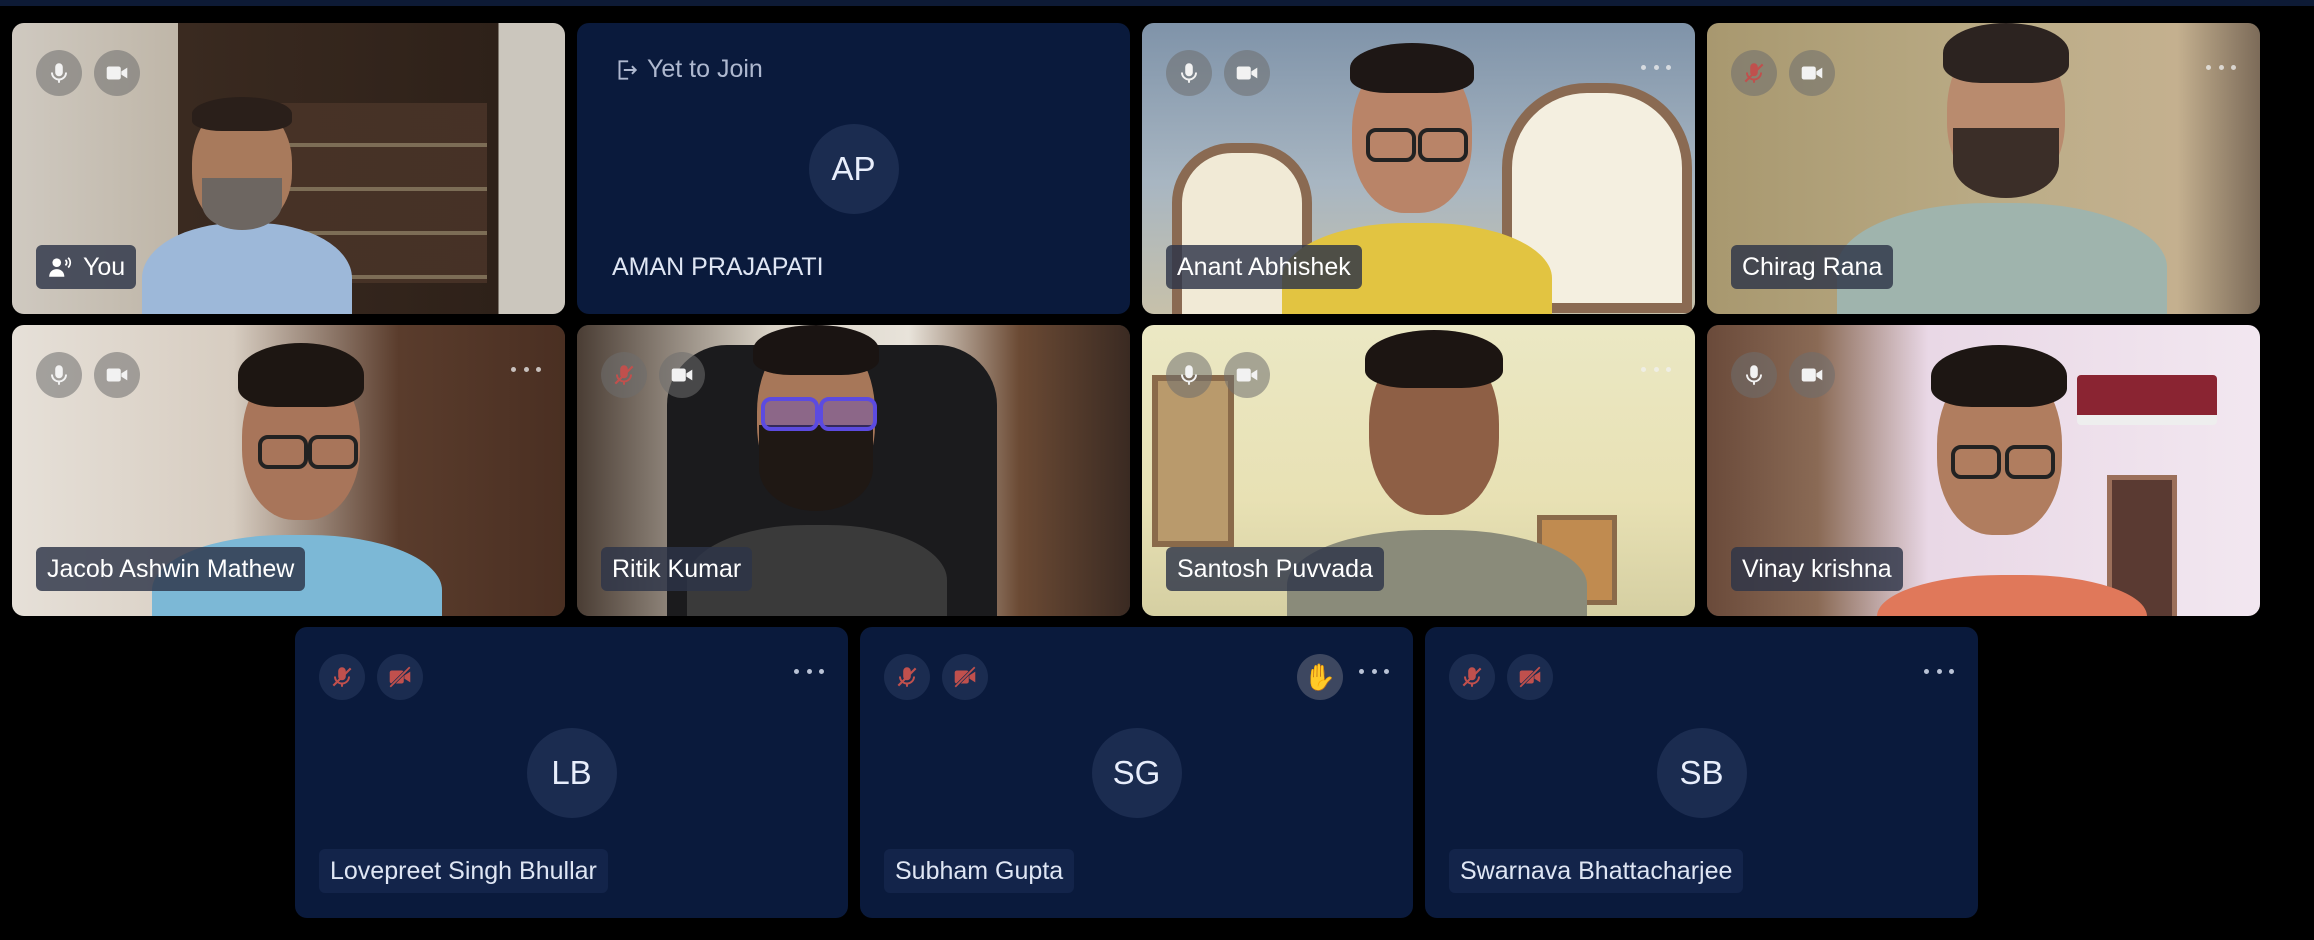  I want to click on name-tag: Santosh Puvvada, so click(1275, 569).